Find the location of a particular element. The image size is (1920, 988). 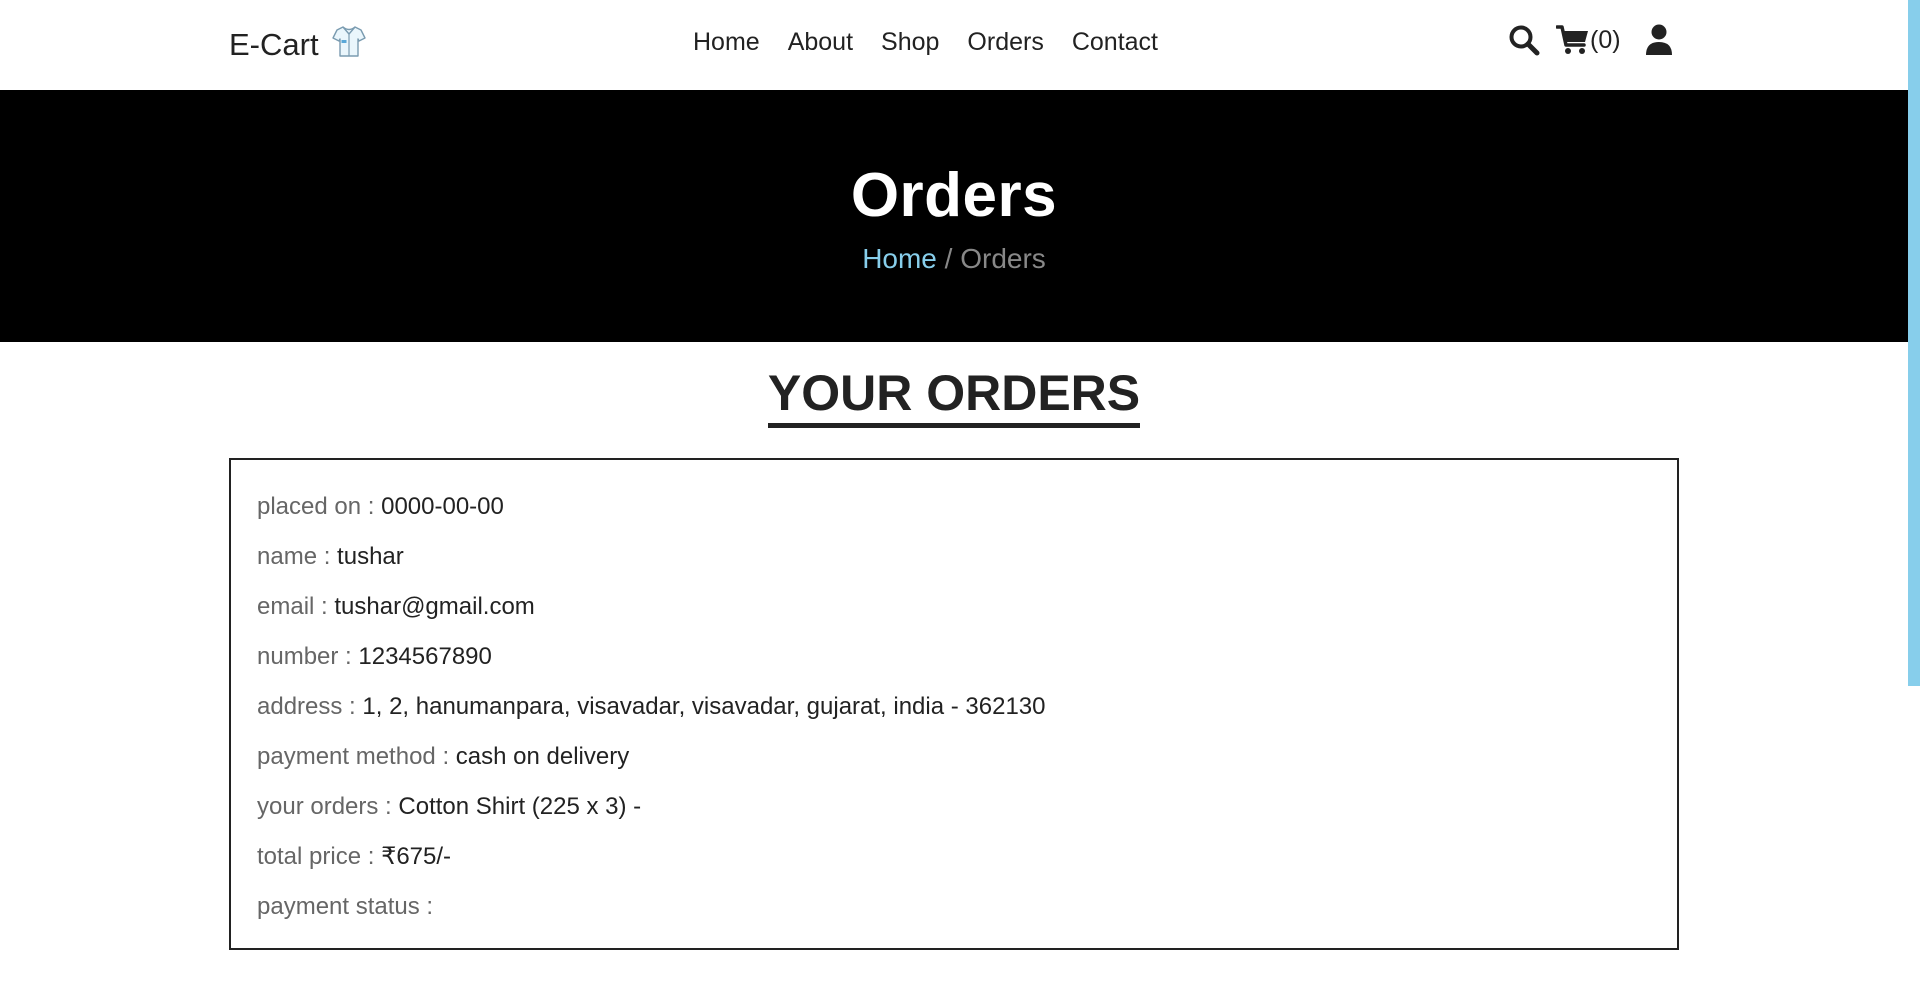

cart-button: (0) is located at coordinates (1588, 40).